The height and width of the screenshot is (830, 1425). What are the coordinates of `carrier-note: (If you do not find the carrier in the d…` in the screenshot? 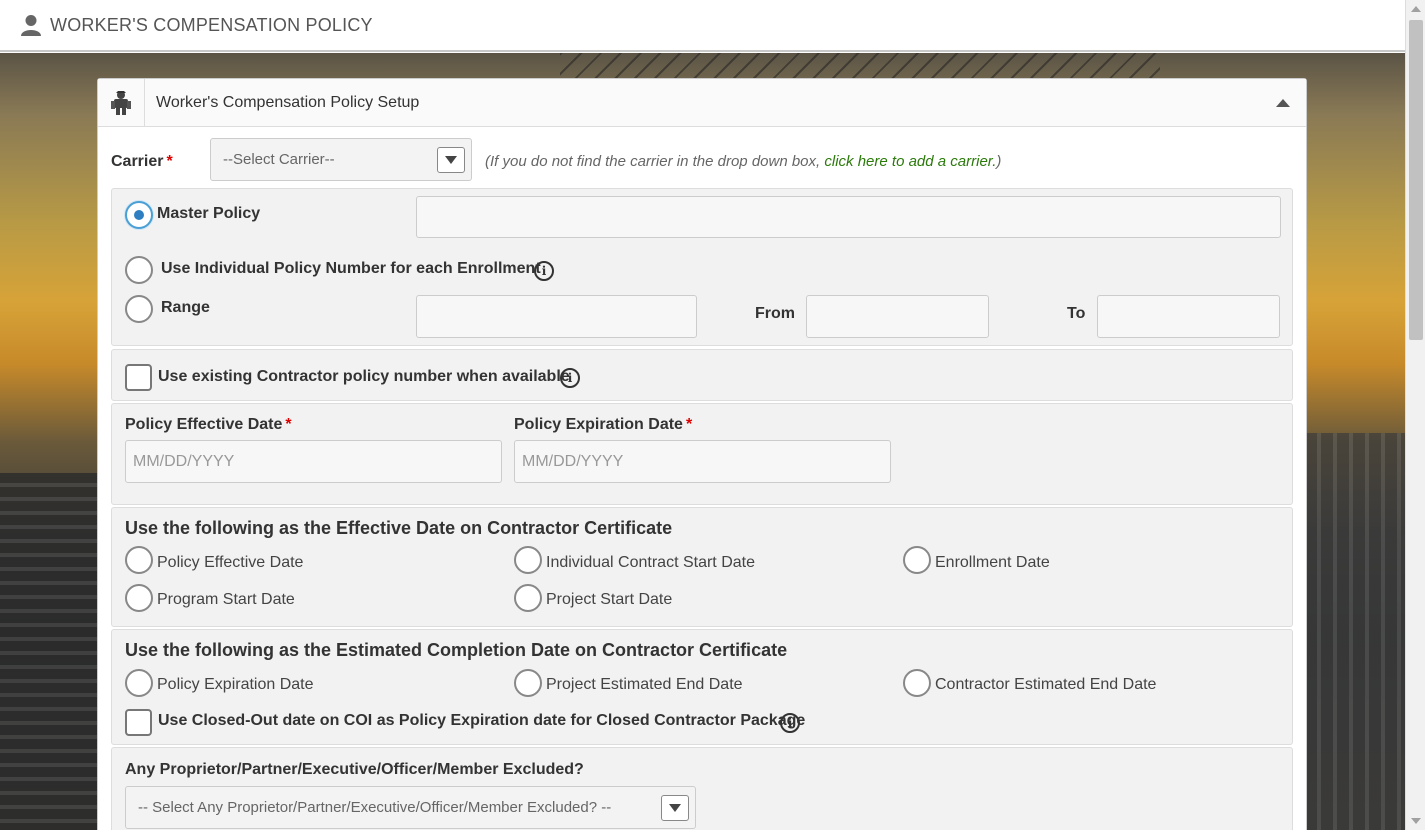 It's located at (743, 161).